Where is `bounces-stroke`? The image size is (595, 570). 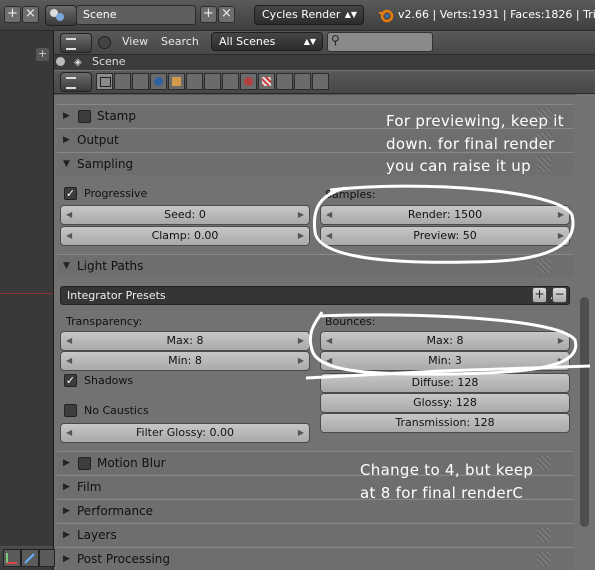 bounces-stroke is located at coordinates (448, 372).